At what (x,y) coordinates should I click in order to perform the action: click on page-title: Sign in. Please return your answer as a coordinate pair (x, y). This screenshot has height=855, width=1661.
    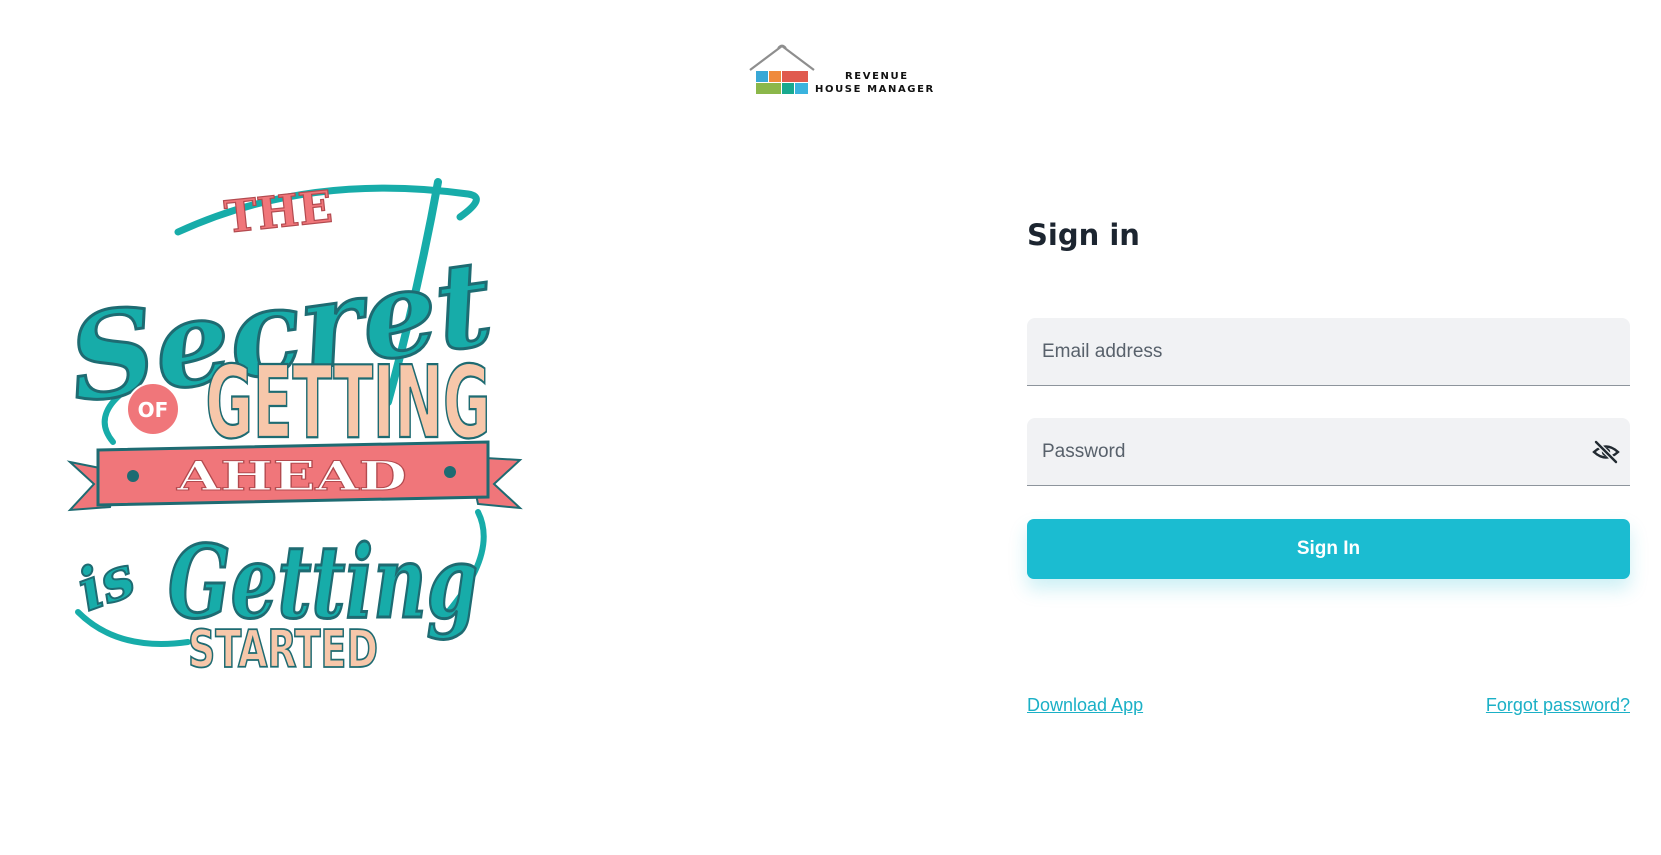
    Looking at the image, I should click on (1083, 235).